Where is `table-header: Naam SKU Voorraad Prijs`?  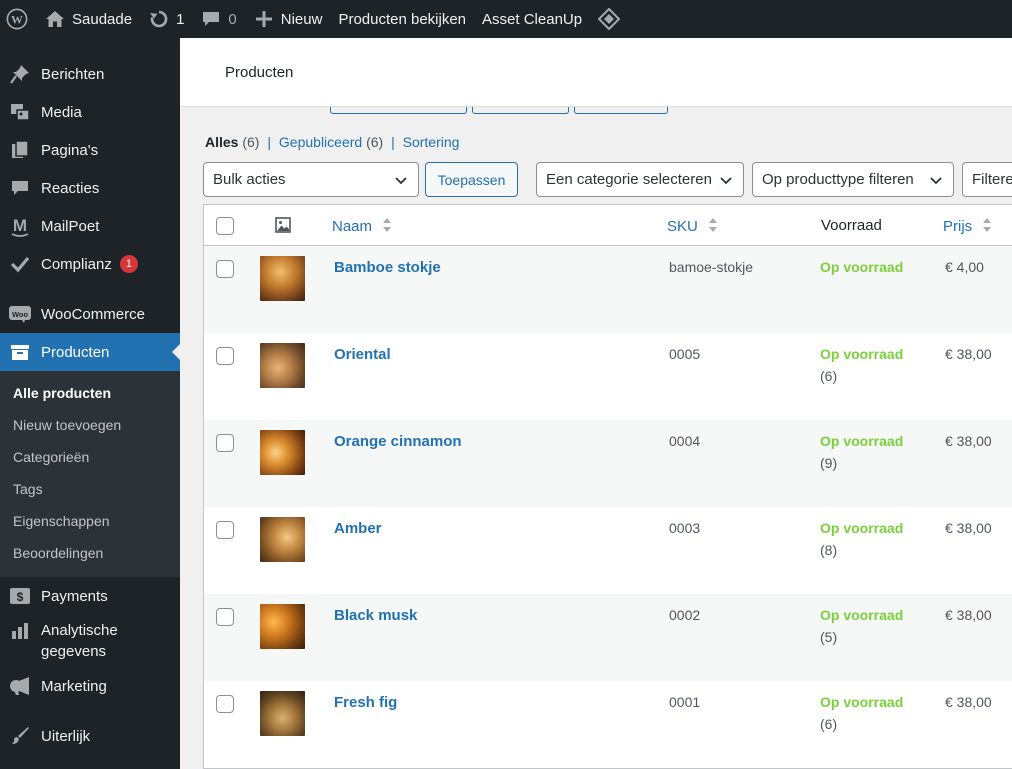
table-header: Naam SKU Voorraad Prijs is located at coordinates (608, 225).